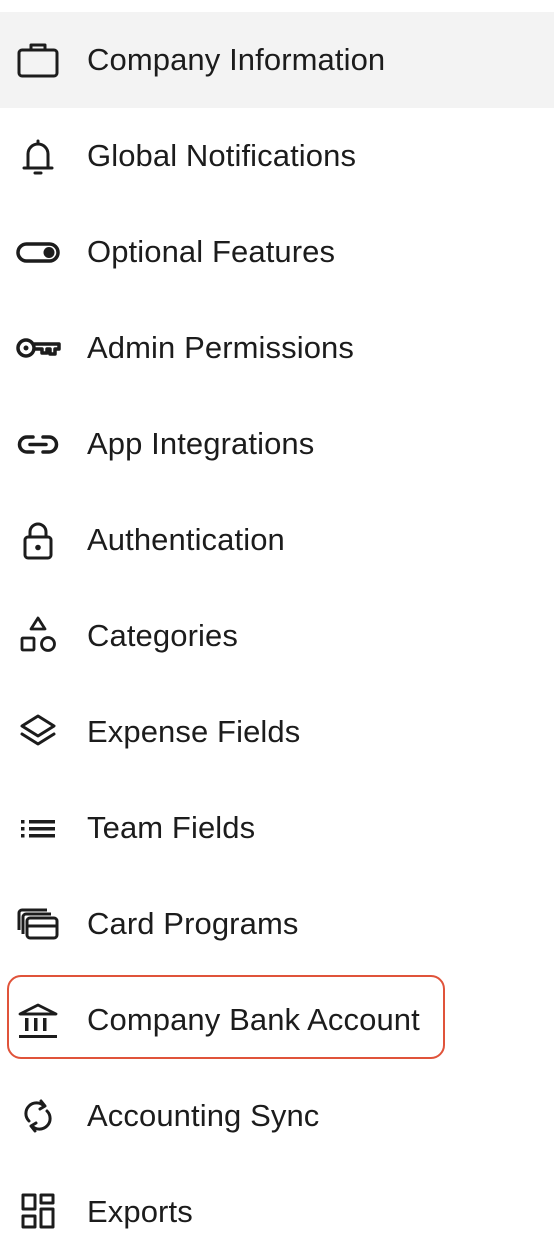 This screenshot has height=1260, width=554. I want to click on shapes-icon, so click(38, 636).